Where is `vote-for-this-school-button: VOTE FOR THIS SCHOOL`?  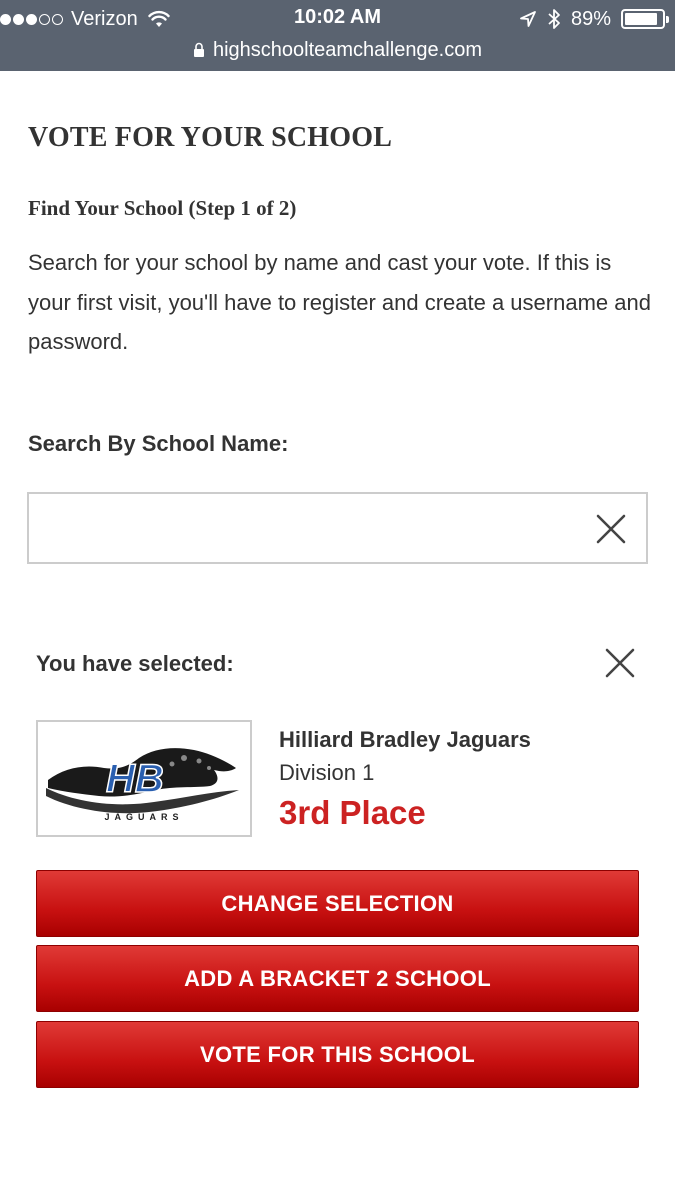 vote-for-this-school-button: VOTE FOR THIS SCHOOL is located at coordinates (337, 1054).